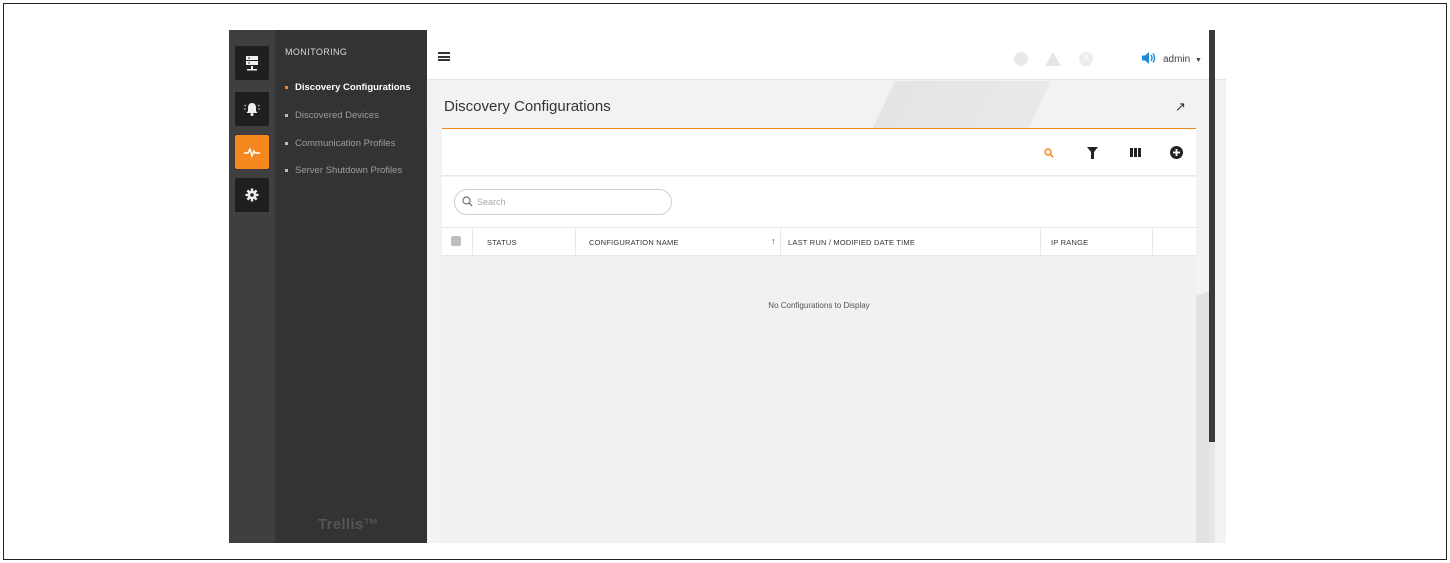 Image resolution: width=1450 pixels, height=563 pixels. Describe the element at coordinates (819, 152) in the screenshot. I see `card-toolbar` at that location.